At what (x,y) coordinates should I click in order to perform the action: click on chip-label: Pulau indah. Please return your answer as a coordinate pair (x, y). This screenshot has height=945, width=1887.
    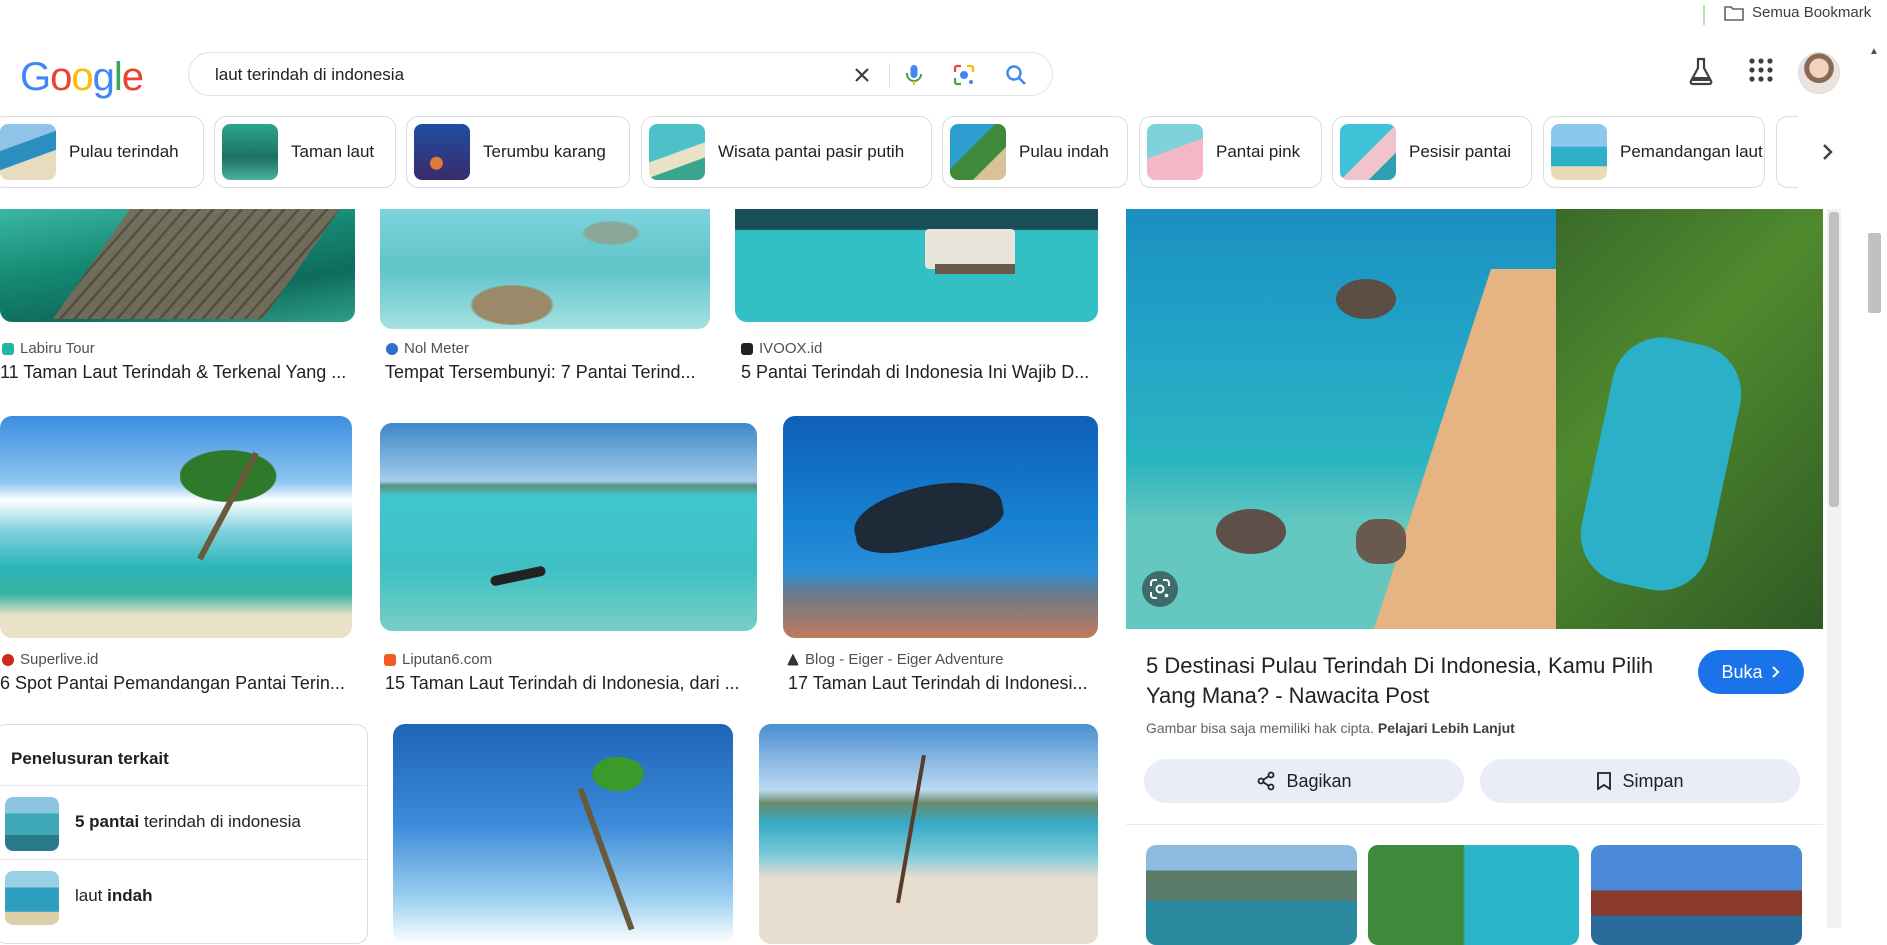
    Looking at the image, I should click on (1064, 151).